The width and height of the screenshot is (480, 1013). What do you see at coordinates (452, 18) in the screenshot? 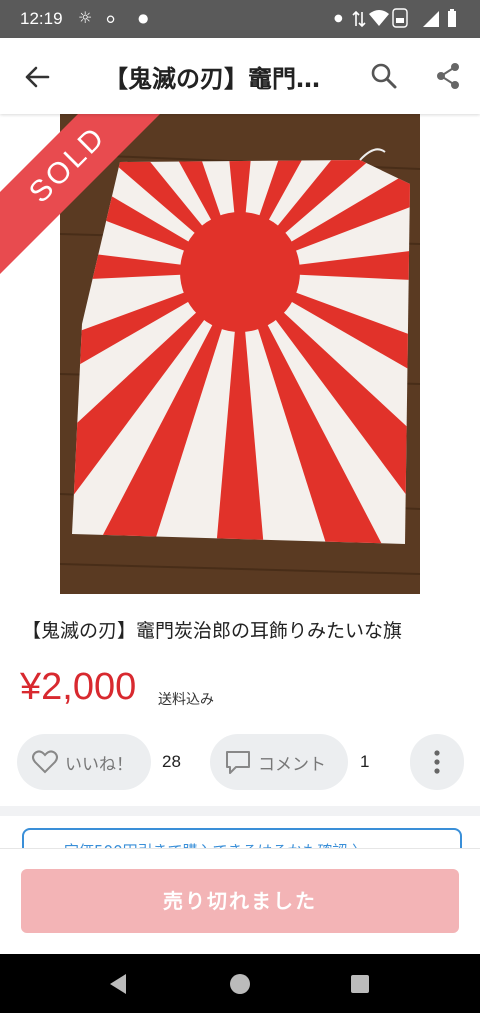
I see `battery-icon` at bounding box center [452, 18].